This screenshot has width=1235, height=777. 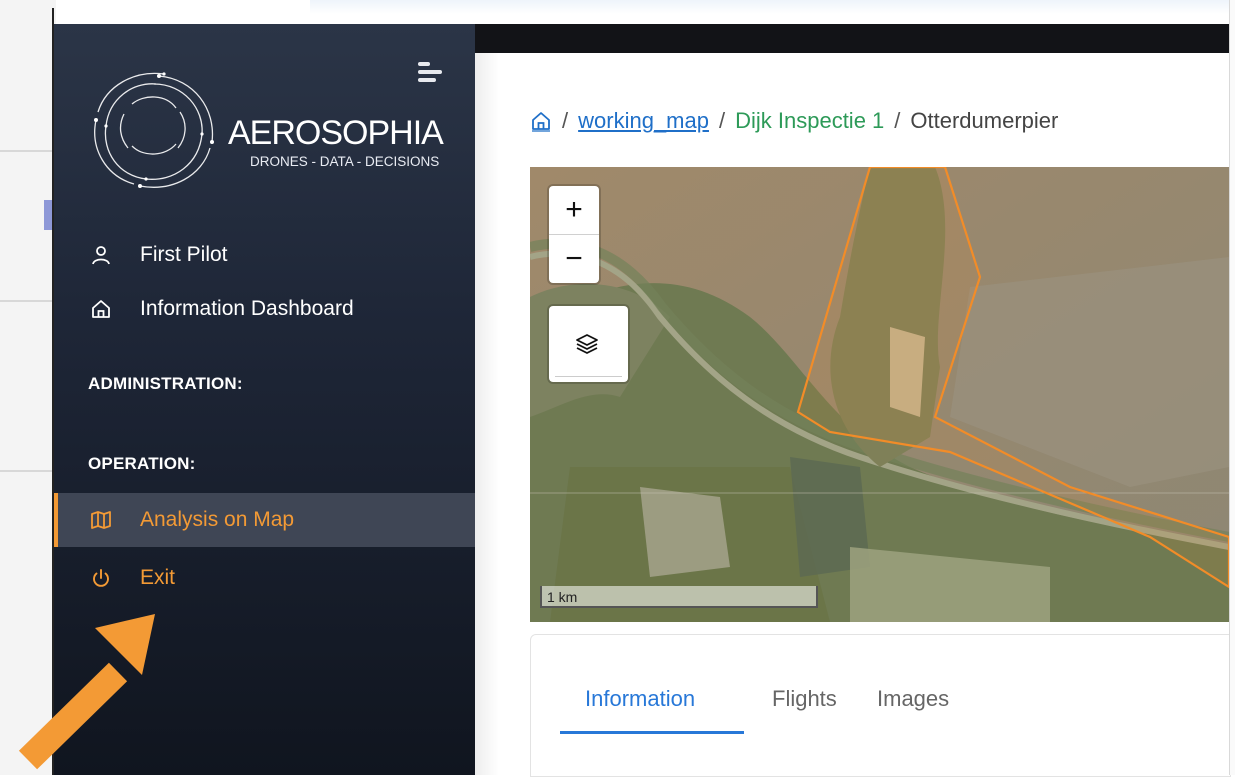 I want to click on window-top-strip, so click(x=772, y=7).